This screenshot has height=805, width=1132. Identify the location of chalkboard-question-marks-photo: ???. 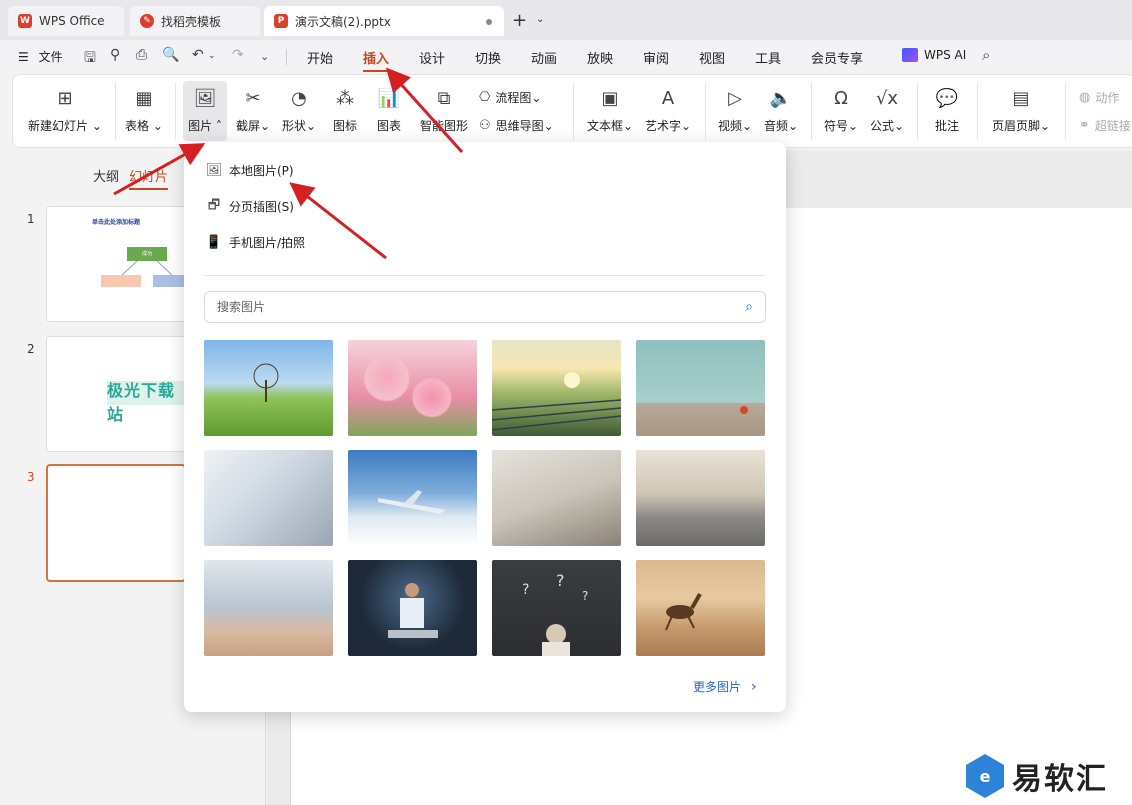
(556, 608).